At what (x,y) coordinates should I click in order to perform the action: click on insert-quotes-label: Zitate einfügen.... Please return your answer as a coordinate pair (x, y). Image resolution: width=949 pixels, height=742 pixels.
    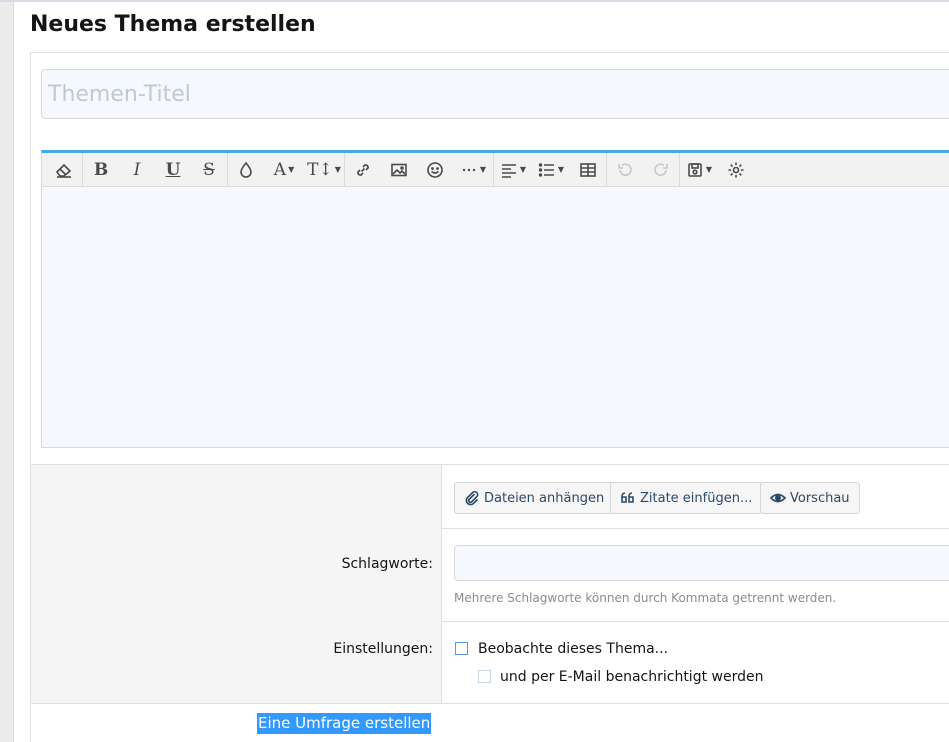
    Looking at the image, I should click on (696, 498).